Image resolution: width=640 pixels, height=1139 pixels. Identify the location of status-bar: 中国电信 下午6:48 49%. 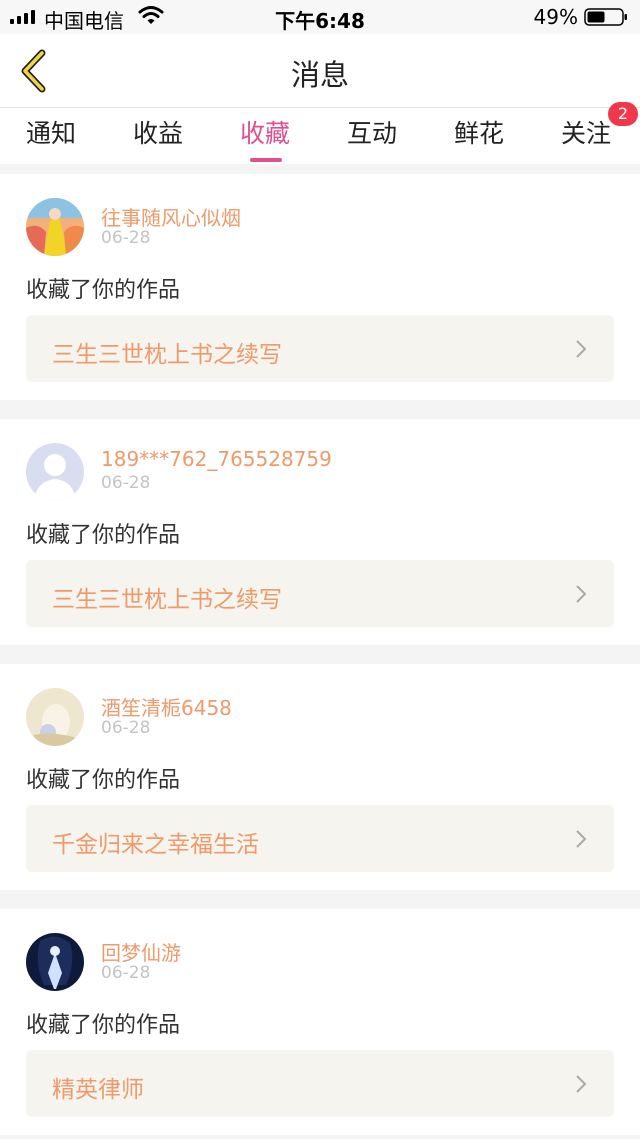
(320, 17).